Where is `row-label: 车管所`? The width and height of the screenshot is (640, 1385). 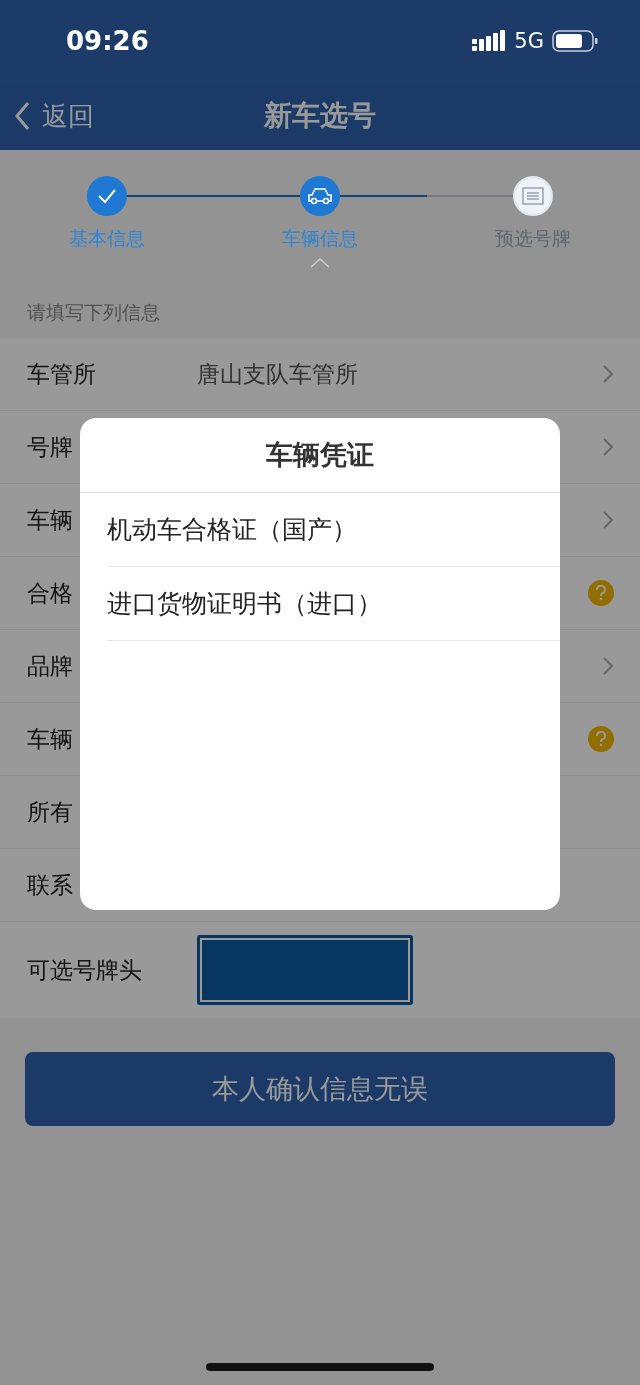
row-label: 车管所 is located at coordinates (61, 373).